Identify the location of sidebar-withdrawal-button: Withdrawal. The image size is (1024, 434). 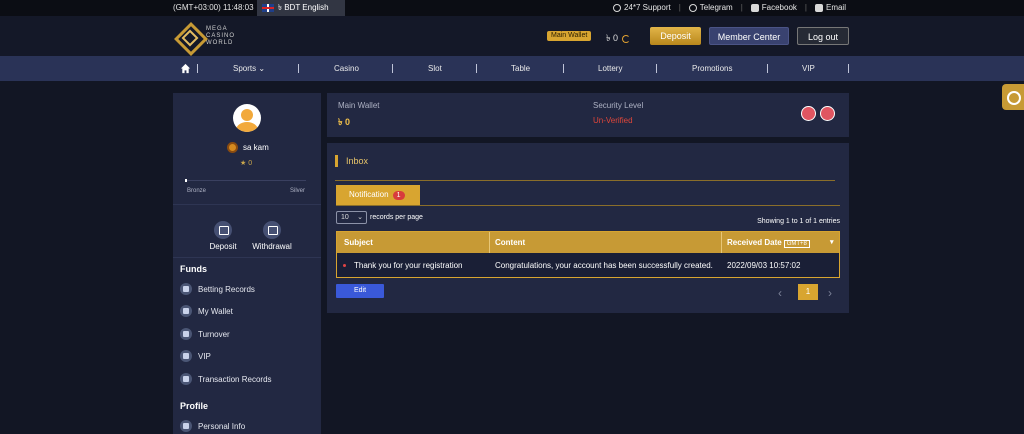
(272, 236).